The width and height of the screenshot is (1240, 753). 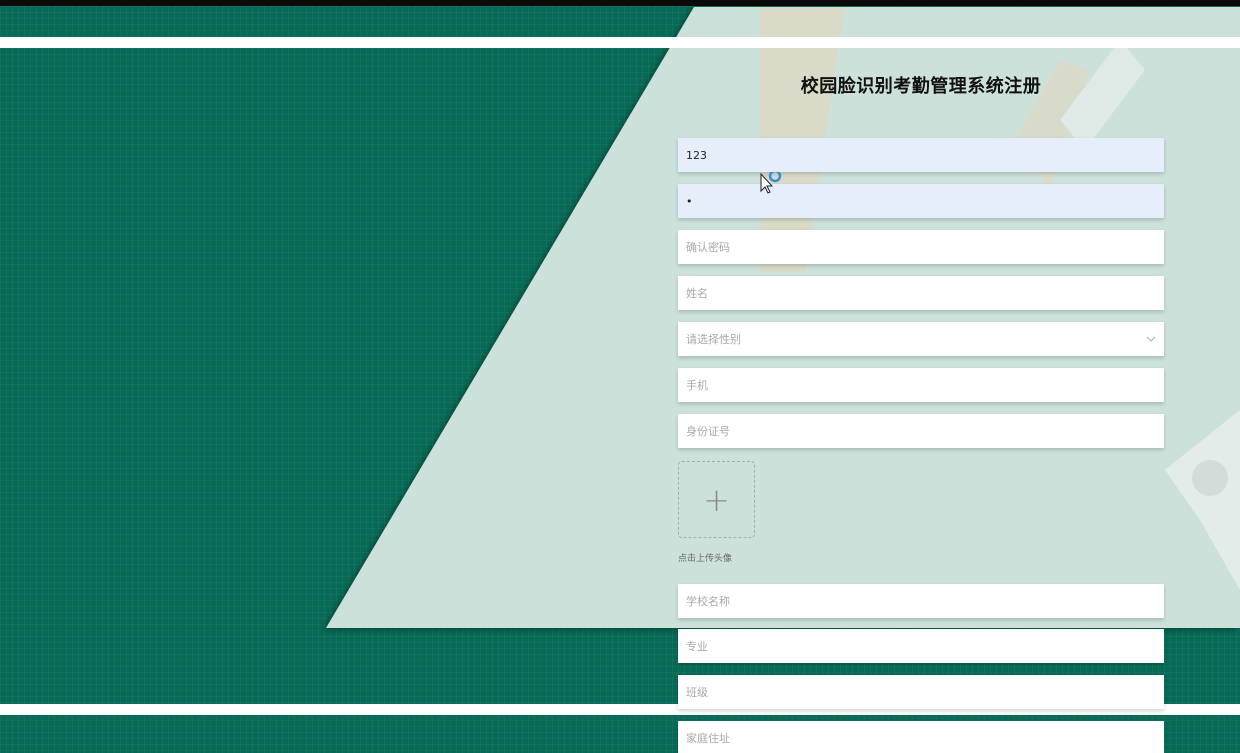 I want to click on gender-select-placeholder: 请选择性别, so click(x=713, y=339).